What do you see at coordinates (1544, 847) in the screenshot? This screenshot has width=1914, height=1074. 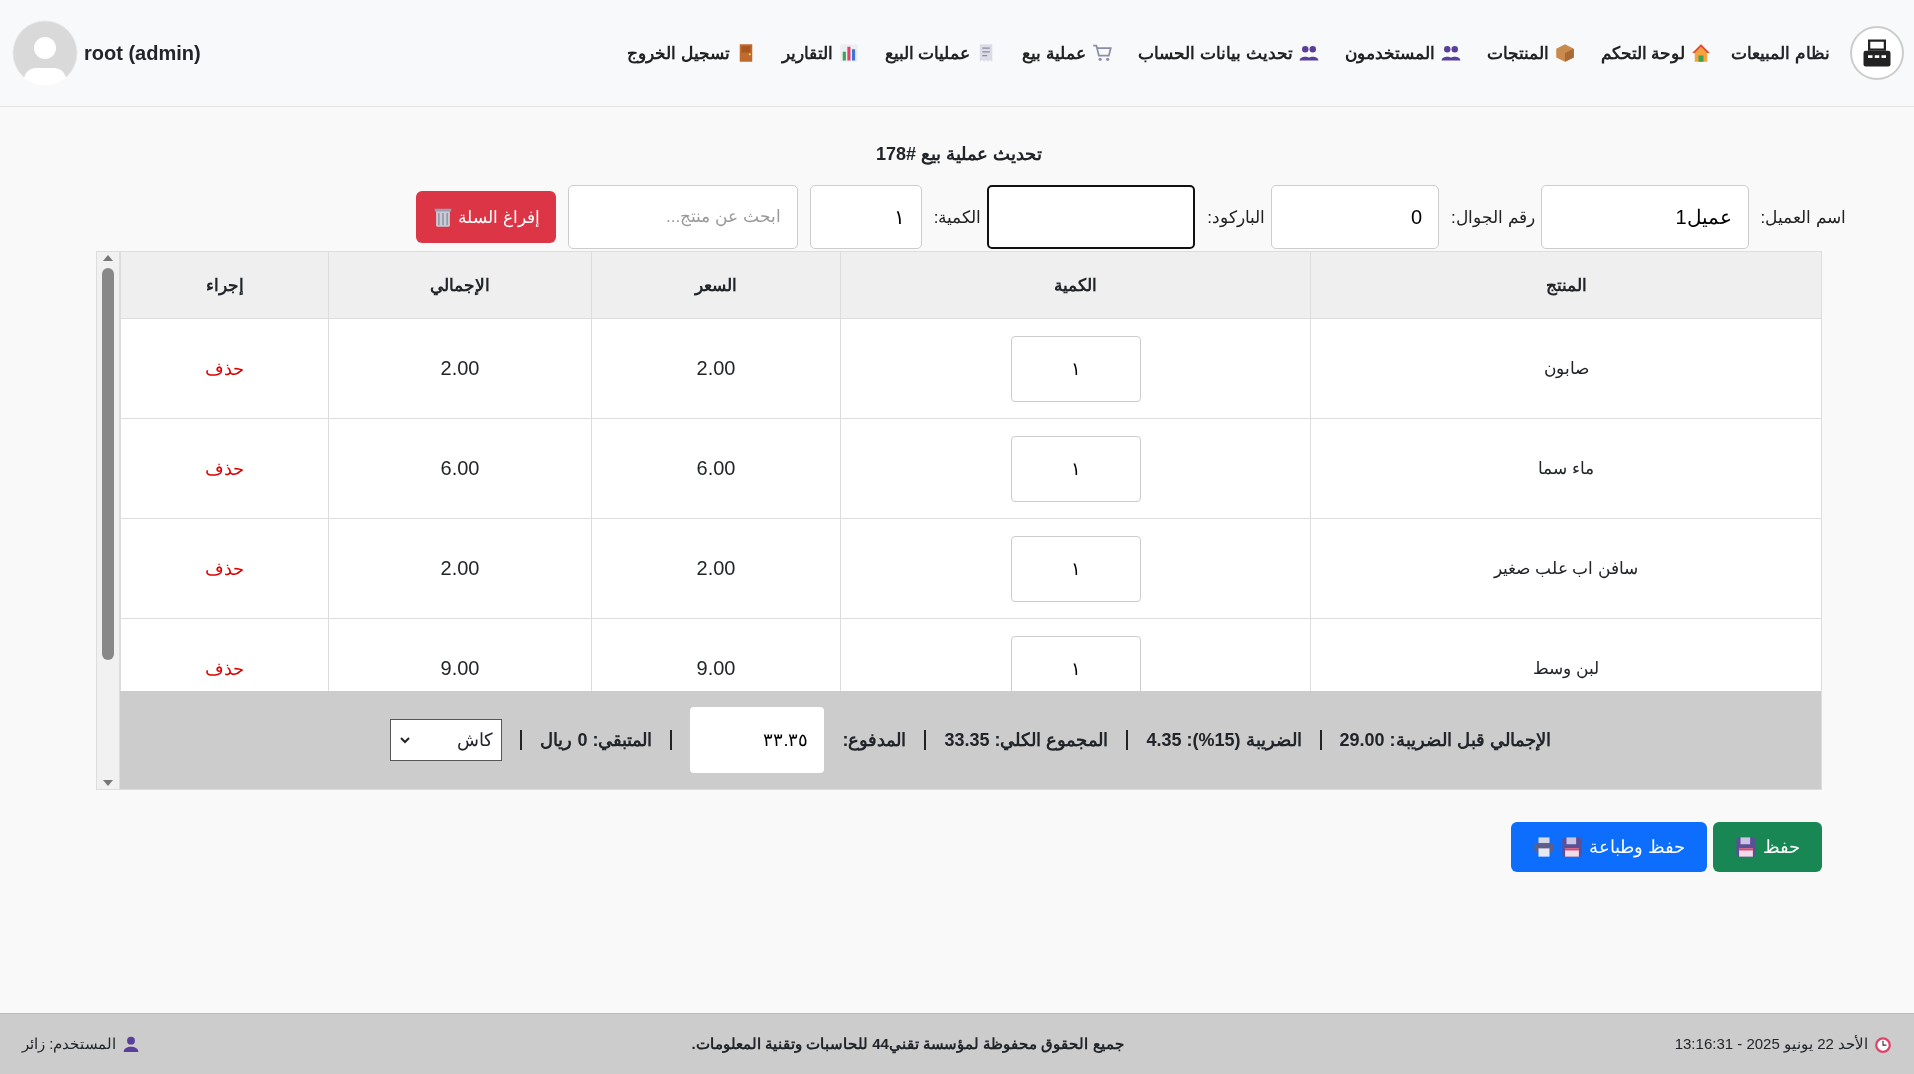 I see `printer-icon` at bounding box center [1544, 847].